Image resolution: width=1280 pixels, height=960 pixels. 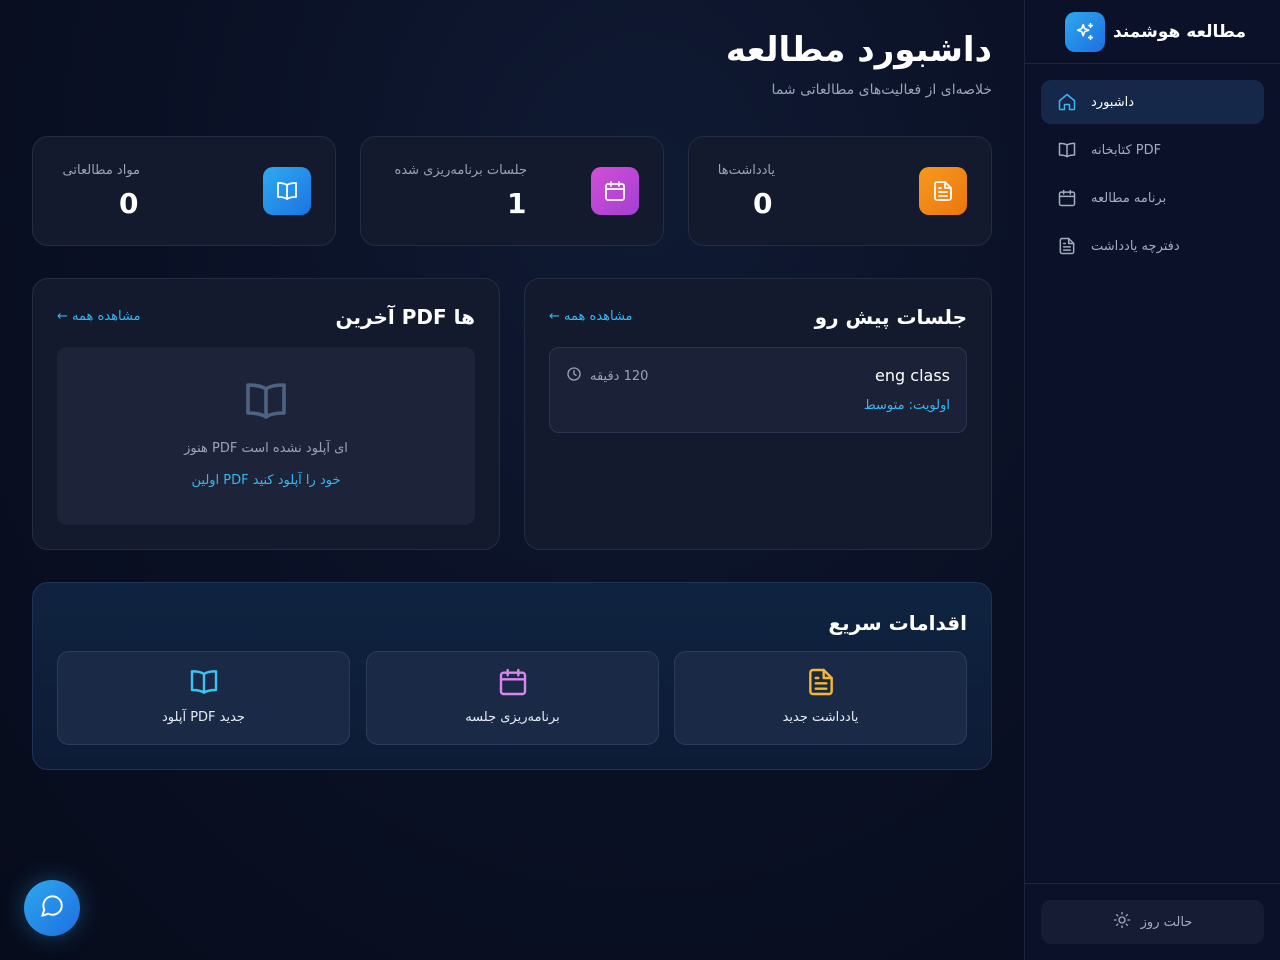 What do you see at coordinates (1085, 31) in the screenshot?
I see `sparkles-icon` at bounding box center [1085, 31].